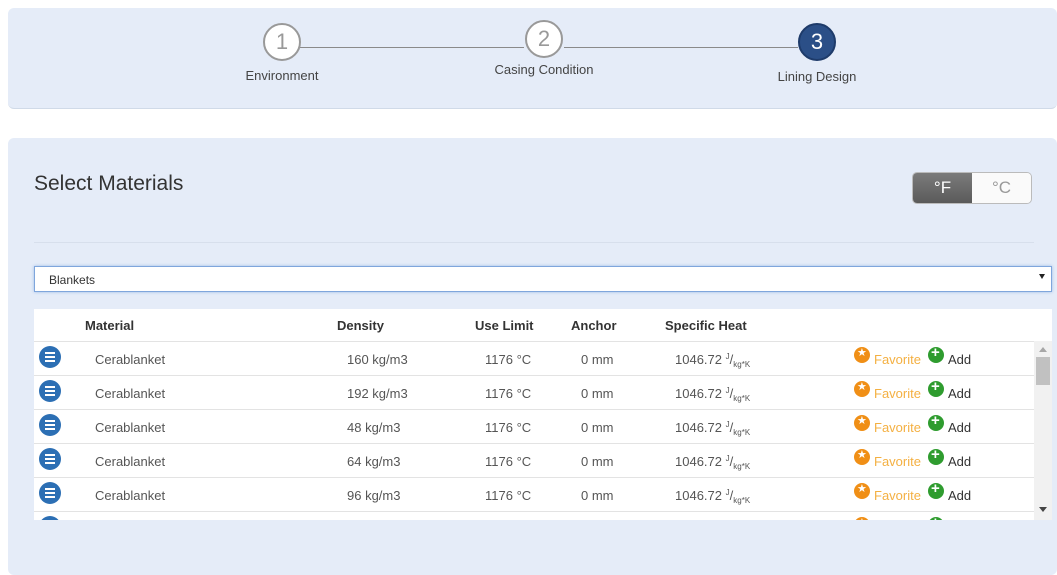 The height and width of the screenshot is (575, 1057). Describe the element at coordinates (374, 461) in the screenshot. I see `cell-density: 64 kg/m3` at that location.